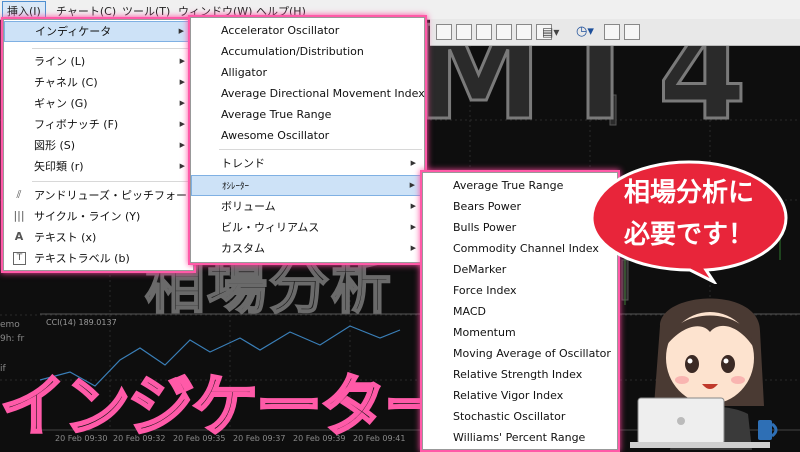 This screenshot has width=800, height=452. Describe the element at coordinates (111, 195) in the screenshot. I see `menu-item-pitchfork: ⫽ アンドリューズ・ピッチフォーク (A)` at that location.